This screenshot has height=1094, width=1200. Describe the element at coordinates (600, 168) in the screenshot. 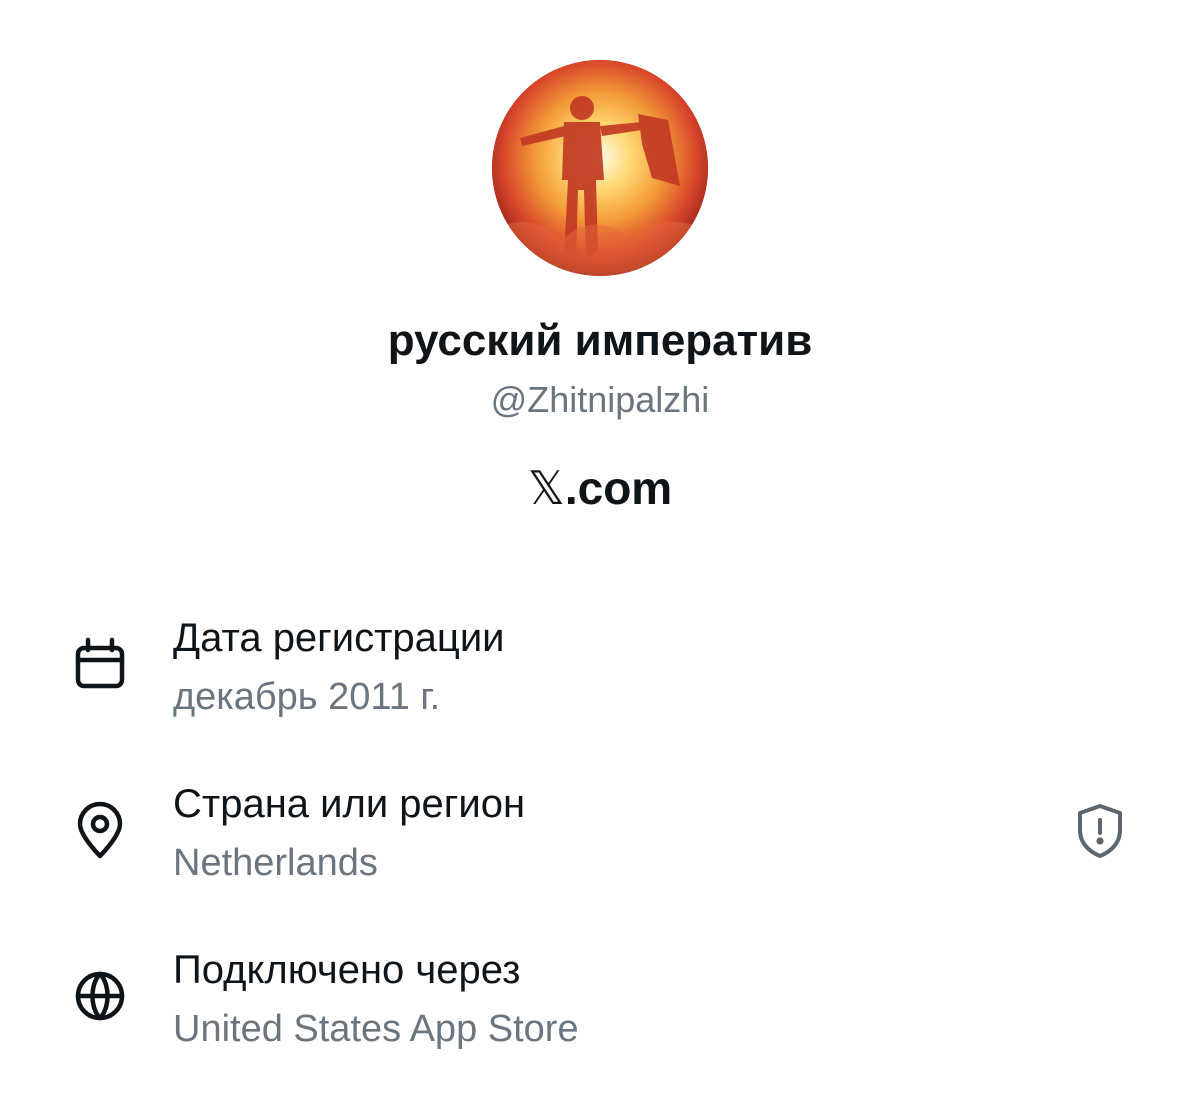

I see `profile-avatar` at that location.